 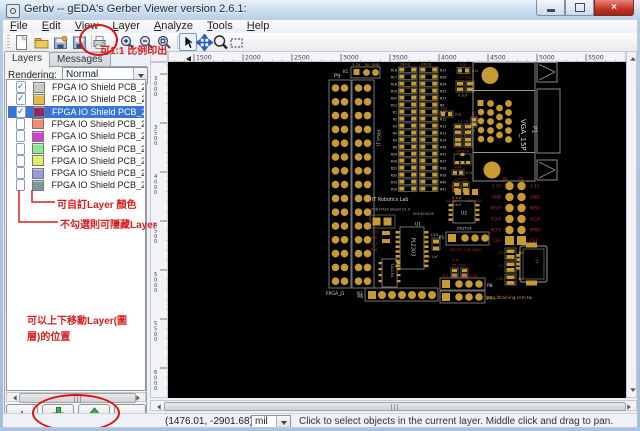 What do you see at coordinates (394, 85) in the screenshot?
I see `svg-text: R18` at bounding box center [394, 85].